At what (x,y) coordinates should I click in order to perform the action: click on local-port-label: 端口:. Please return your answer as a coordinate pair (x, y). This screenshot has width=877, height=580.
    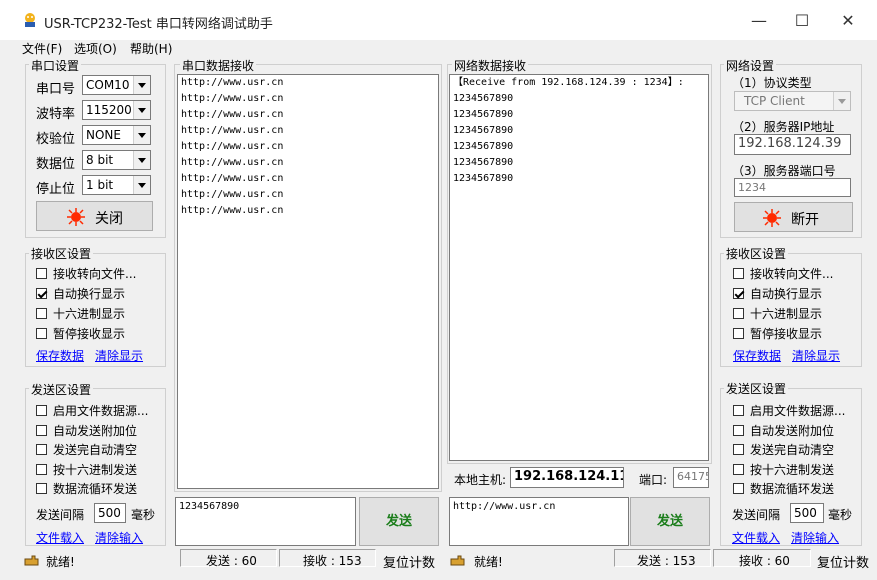
    Looking at the image, I should click on (653, 480).